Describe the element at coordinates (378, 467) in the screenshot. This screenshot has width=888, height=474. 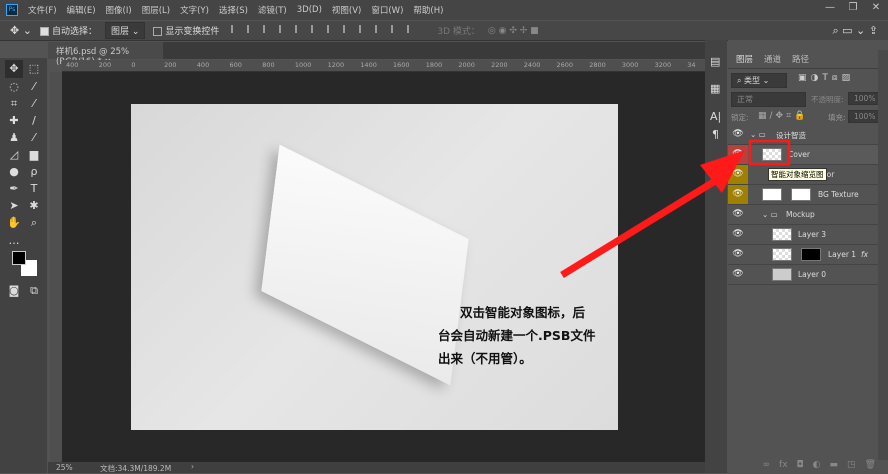
I see `status-bar: 25% 文档:34.3M/189.2M ›` at that location.